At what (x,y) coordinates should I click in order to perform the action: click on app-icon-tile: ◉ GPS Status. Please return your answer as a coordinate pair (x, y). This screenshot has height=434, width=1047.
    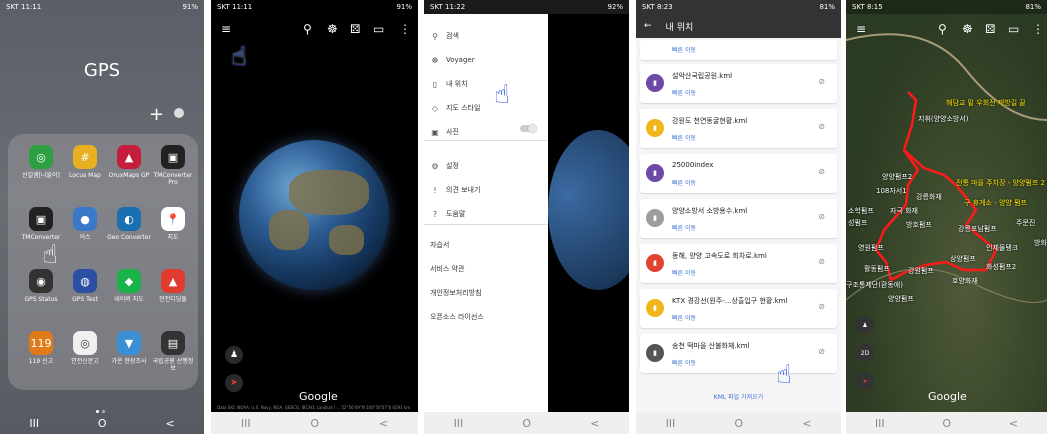
    Looking at the image, I should click on (41, 286).